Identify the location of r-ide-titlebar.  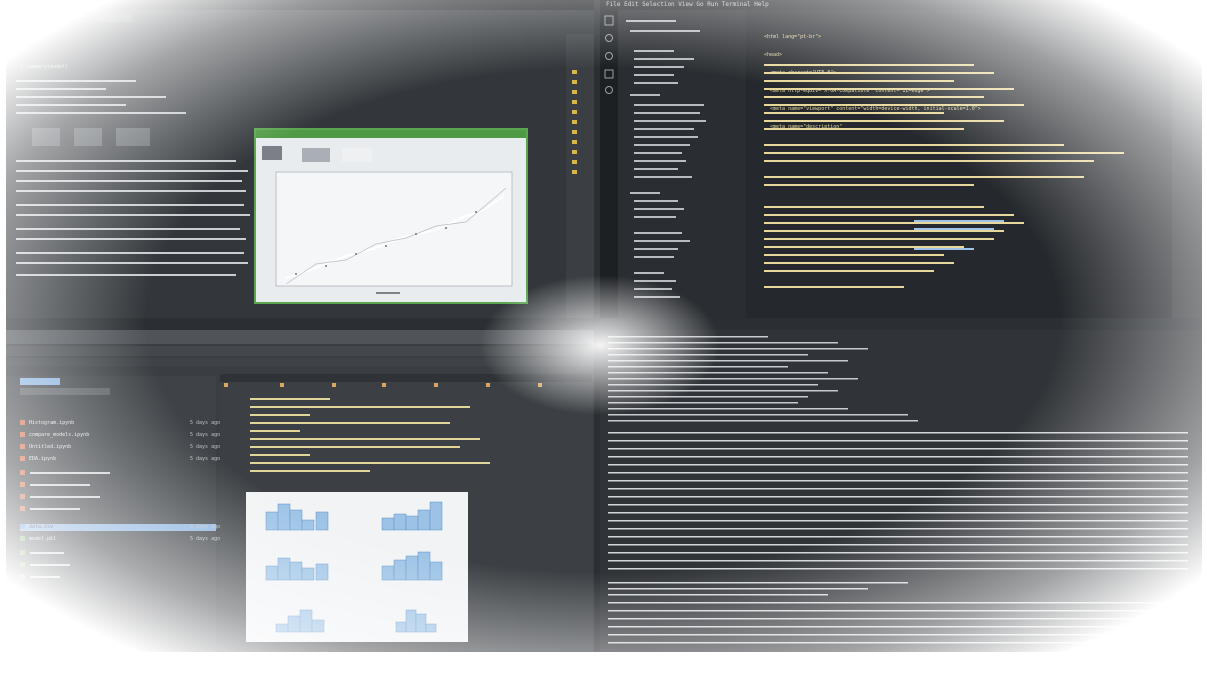
(300, 5).